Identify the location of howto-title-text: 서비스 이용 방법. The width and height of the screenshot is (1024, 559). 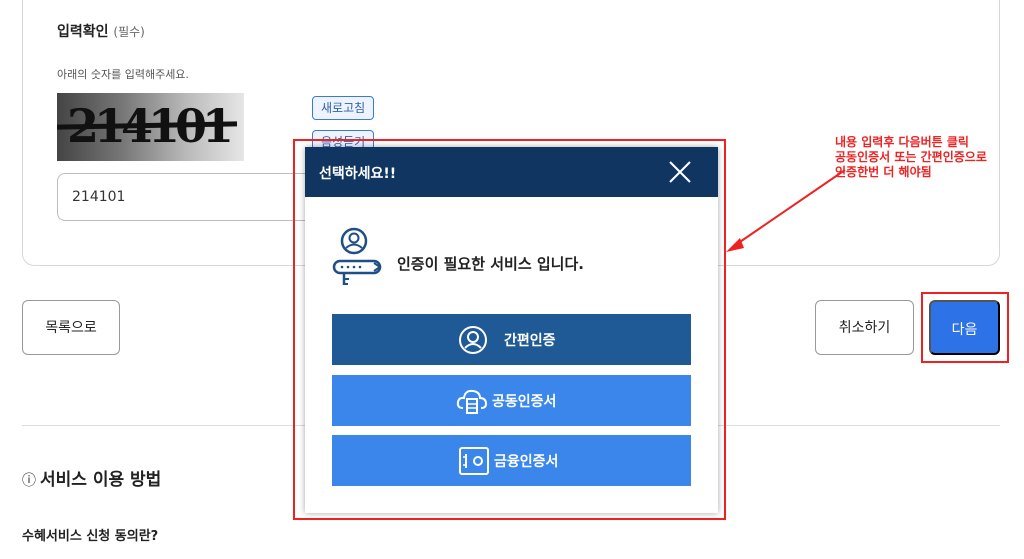
(101, 480).